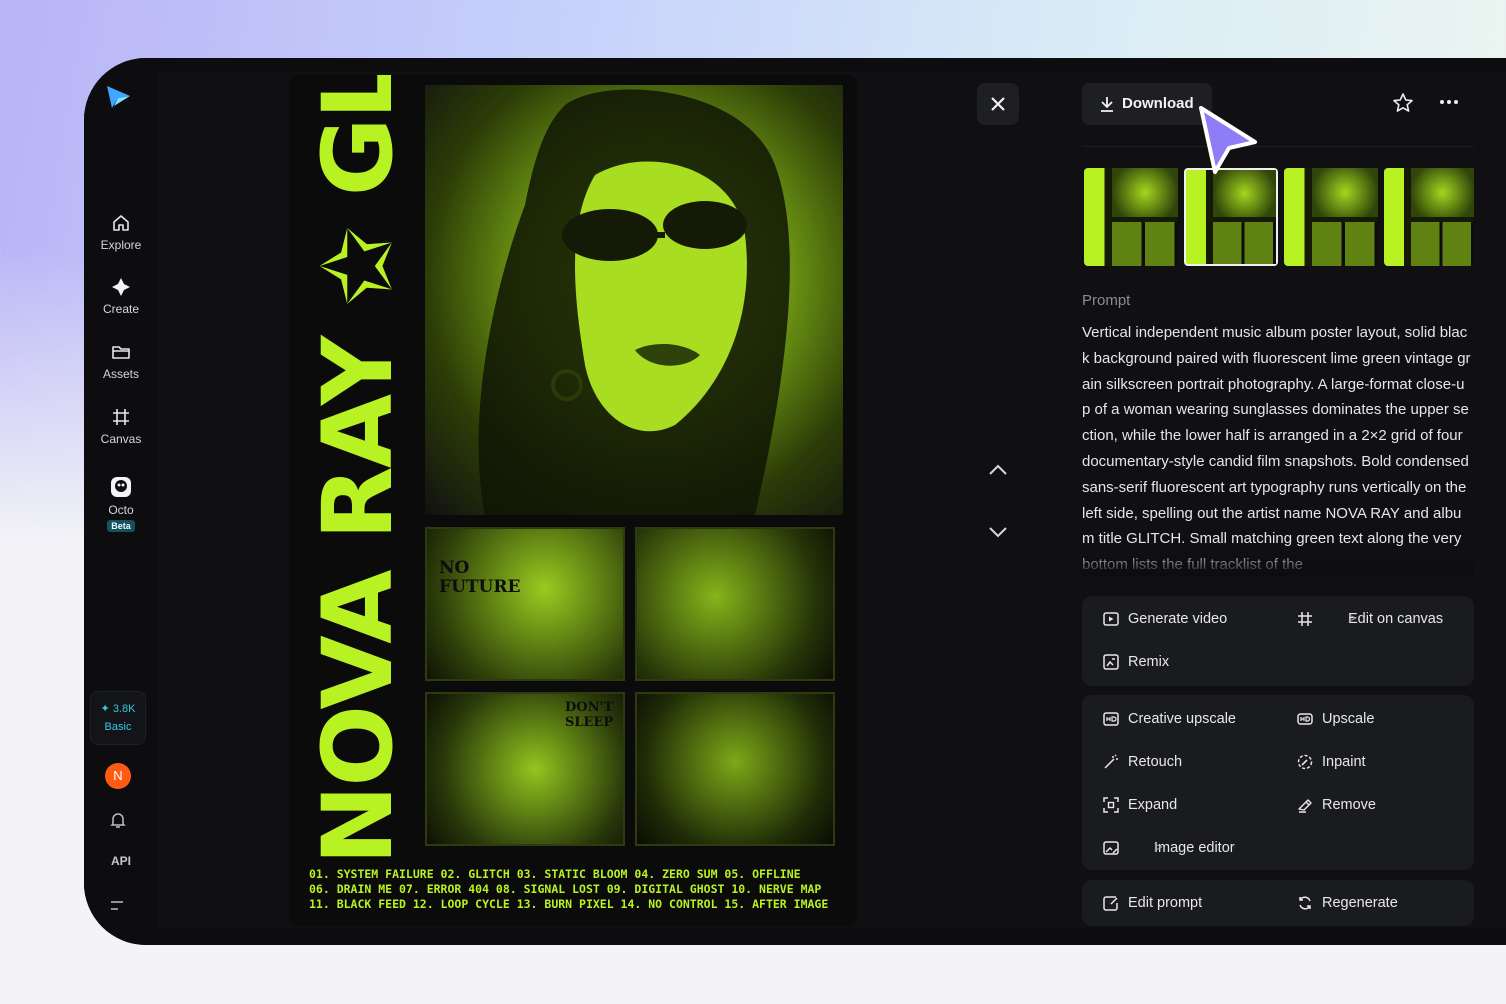 This screenshot has height=1004, width=1506. What do you see at coordinates (121, 439) in the screenshot?
I see `sidebar-item-label: Canvas` at bounding box center [121, 439].